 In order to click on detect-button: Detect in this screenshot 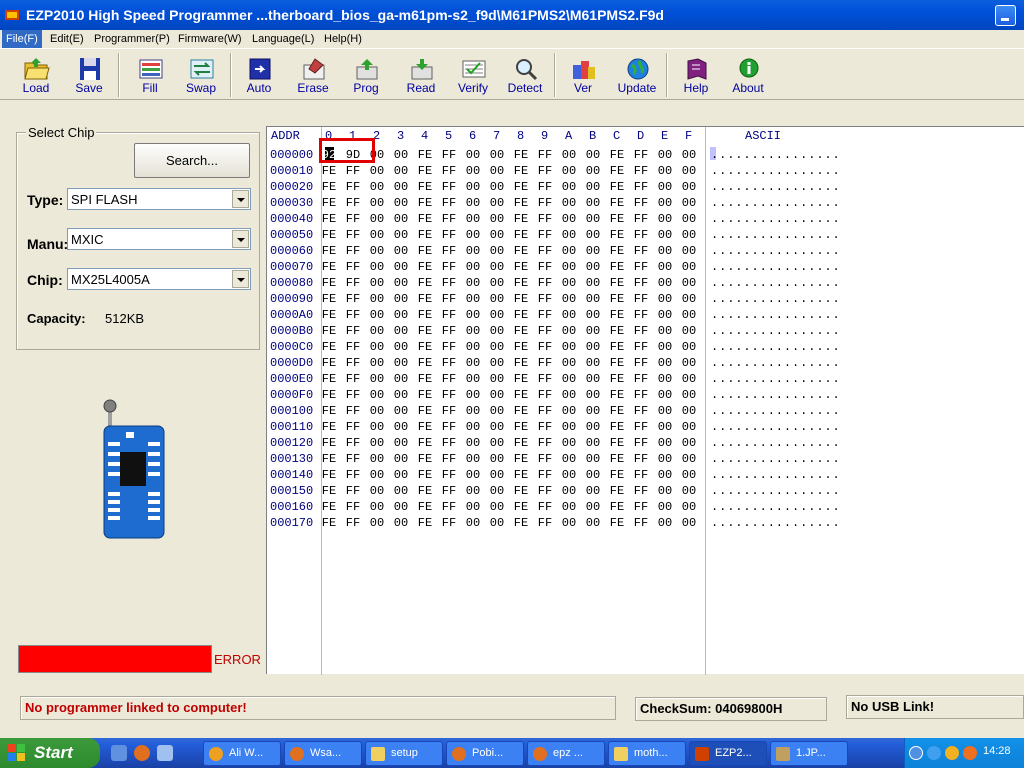, I will do `click(525, 75)`.